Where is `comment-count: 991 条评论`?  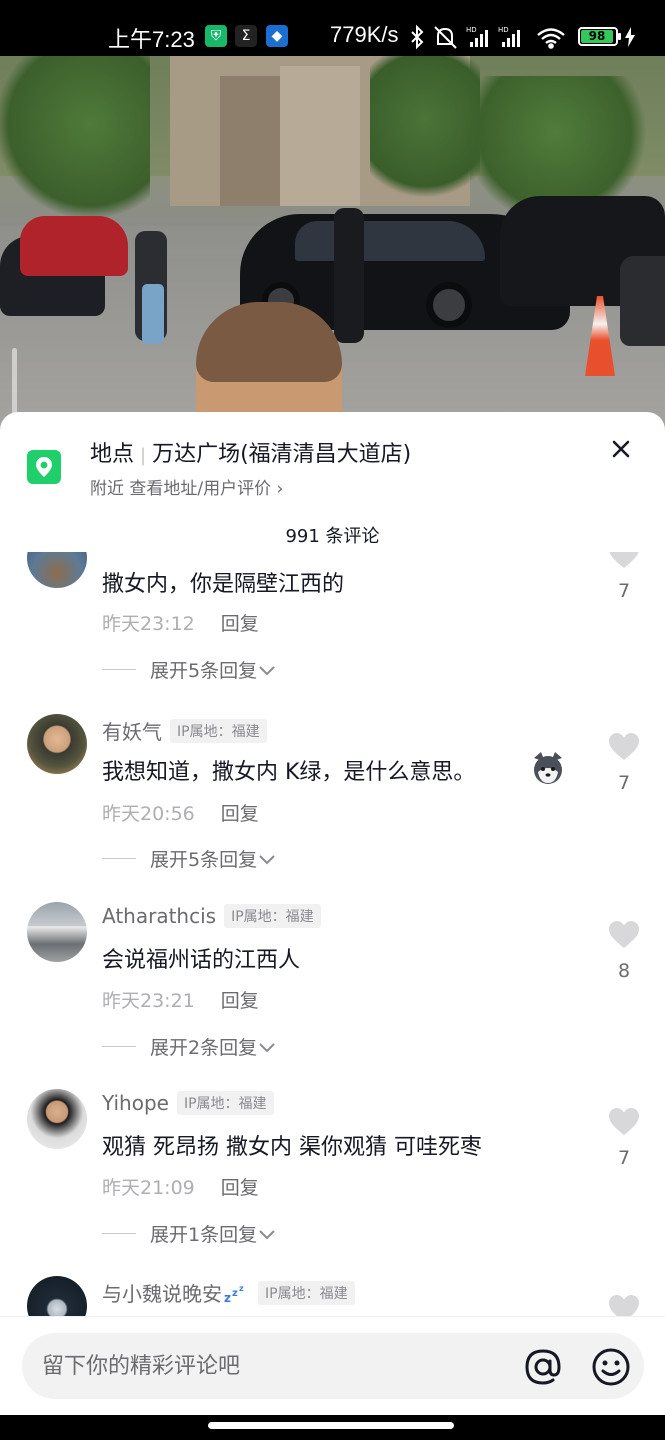 comment-count: 991 条评论 is located at coordinates (332, 536).